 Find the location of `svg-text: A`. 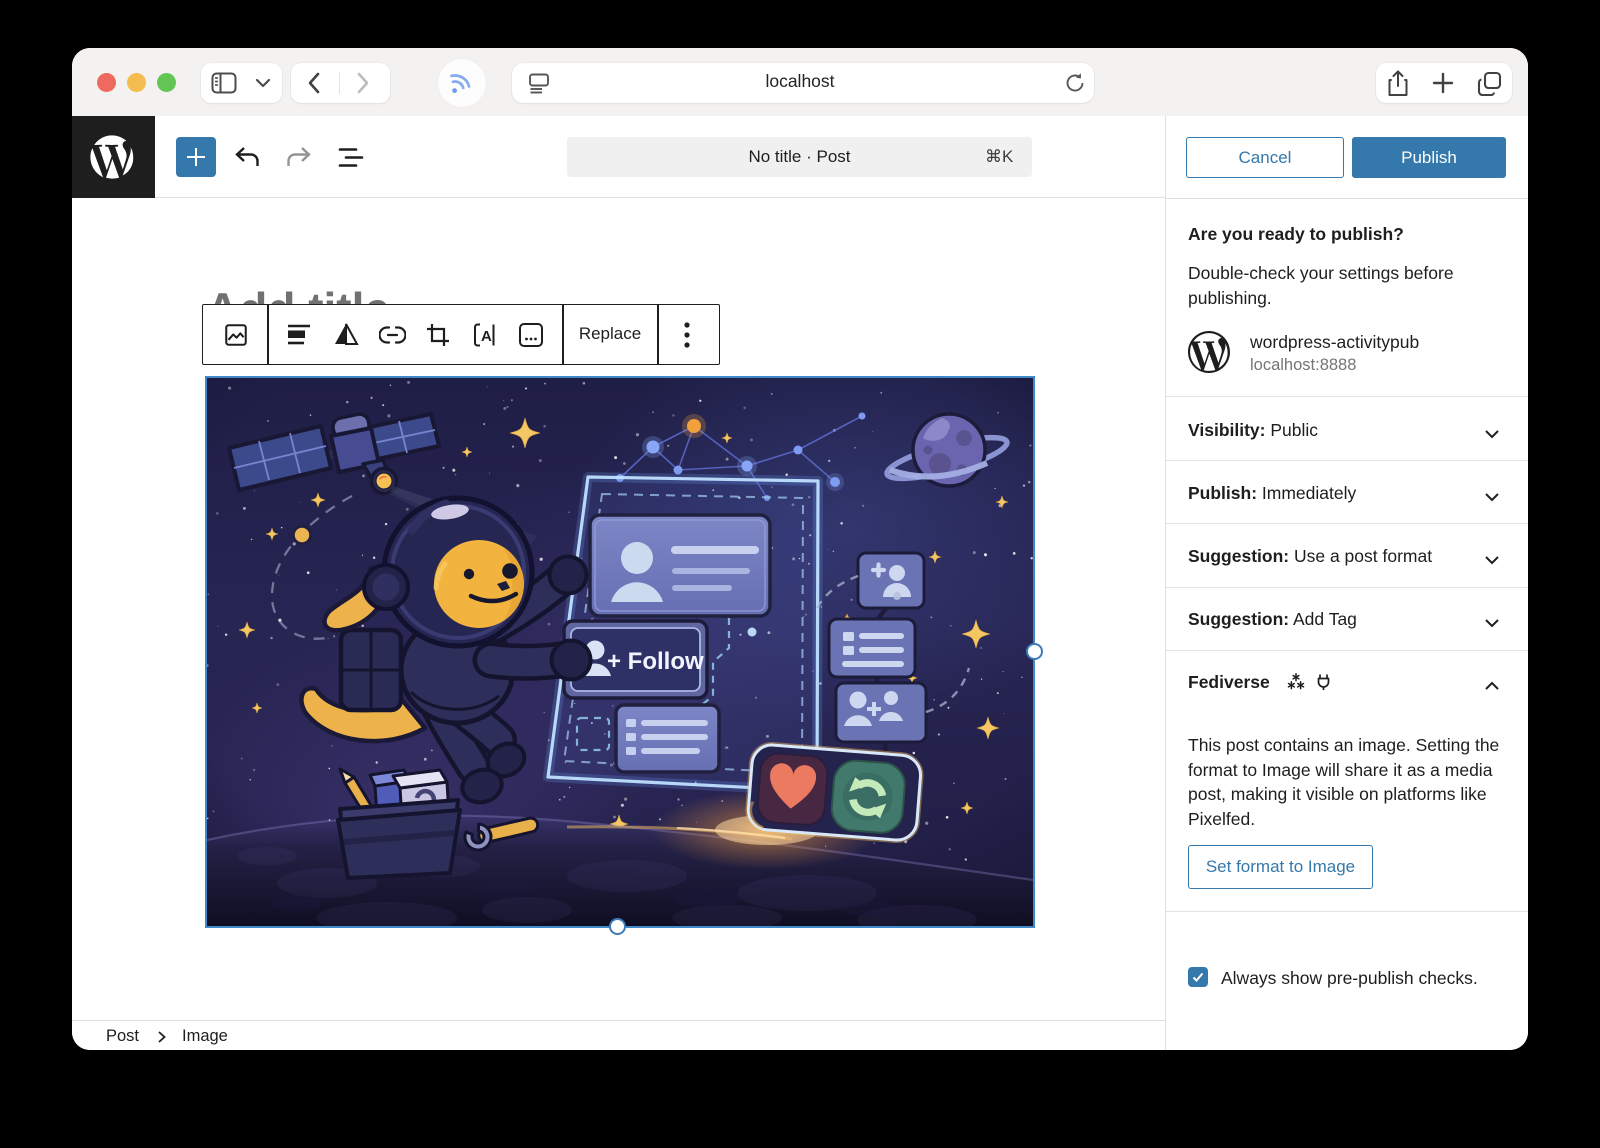

svg-text: A is located at coordinates (486, 336).